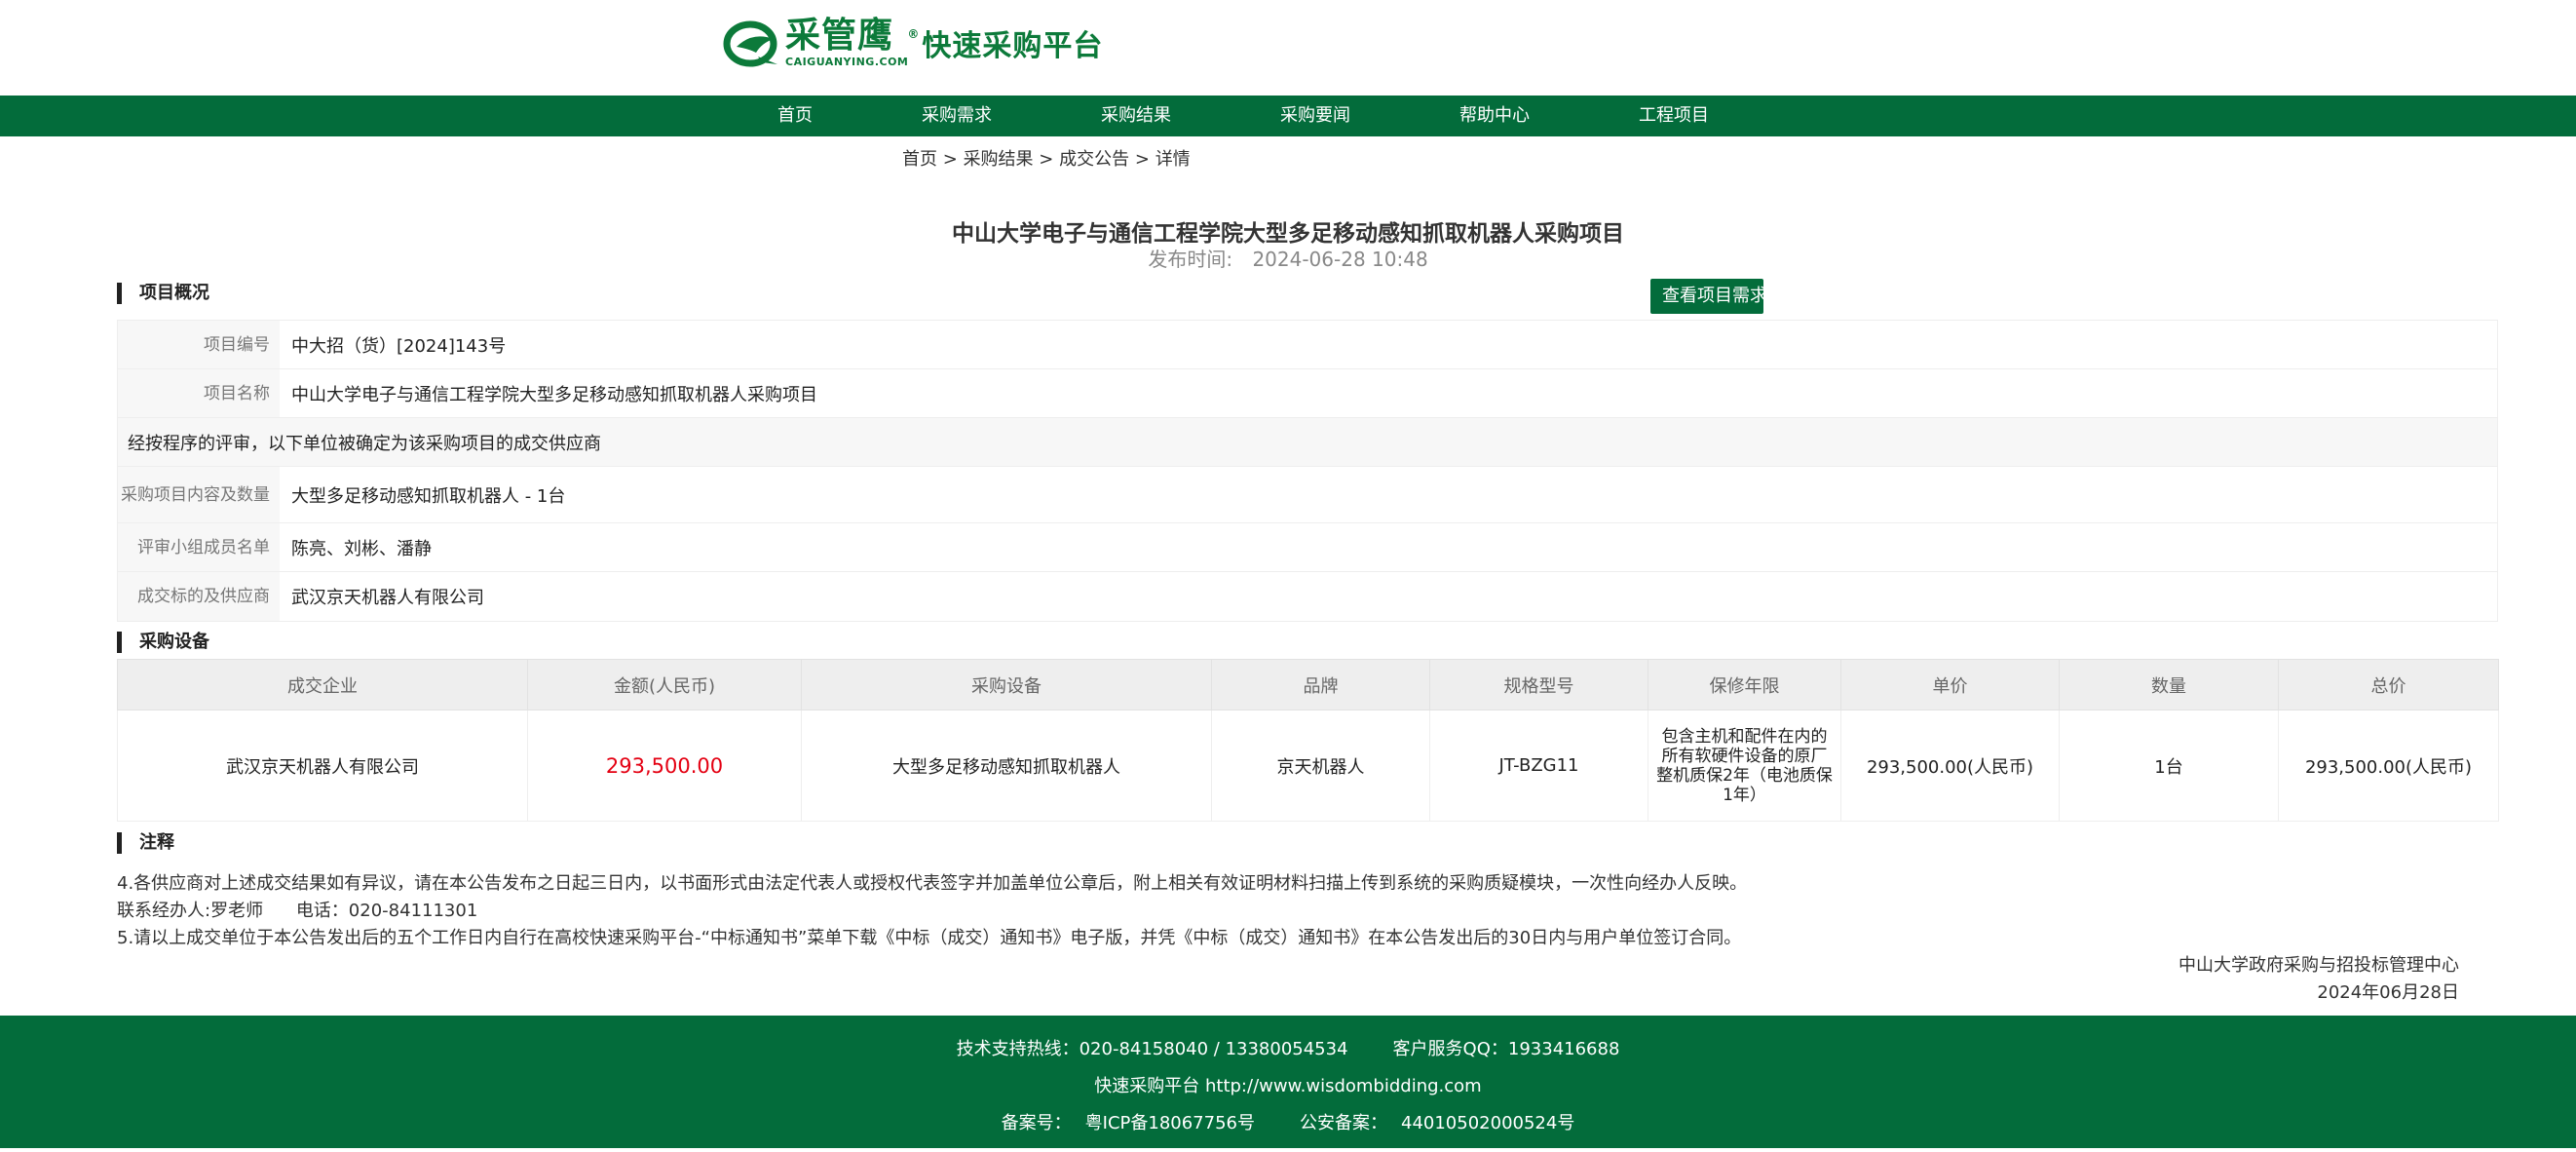 The height and width of the screenshot is (1152, 2576). What do you see at coordinates (839, 36) in the screenshot?
I see `brand-name: 采管鹰` at bounding box center [839, 36].